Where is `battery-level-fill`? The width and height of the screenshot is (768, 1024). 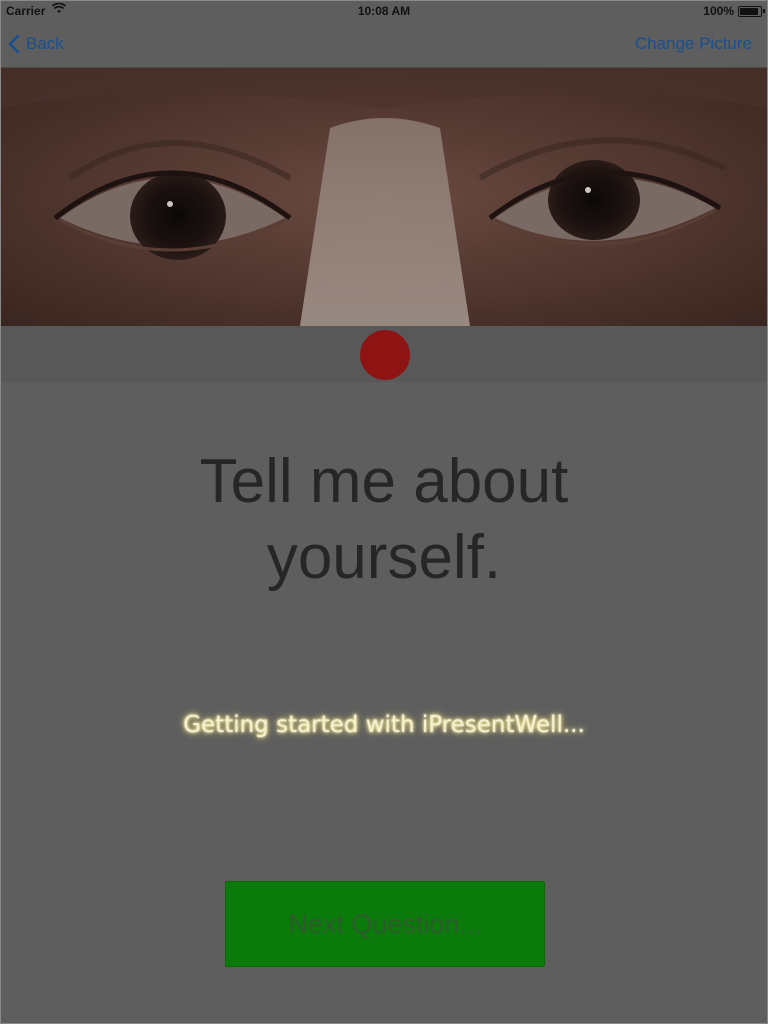
battery-level-fill is located at coordinates (749, 11).